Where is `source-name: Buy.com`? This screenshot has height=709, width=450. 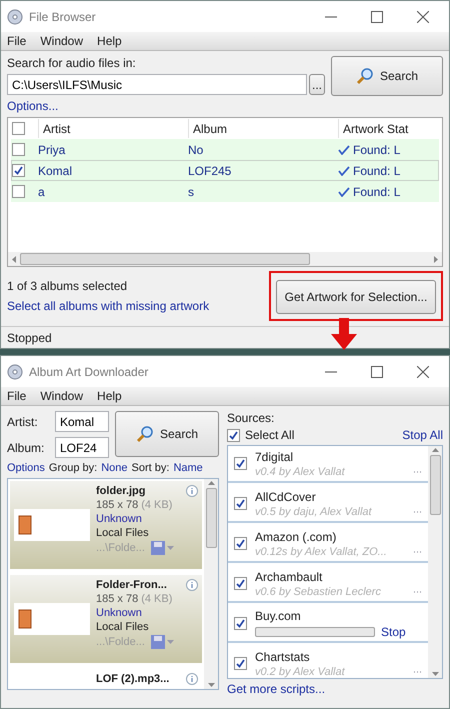
source-name: Buy.com is located at coordinates (278, 615).